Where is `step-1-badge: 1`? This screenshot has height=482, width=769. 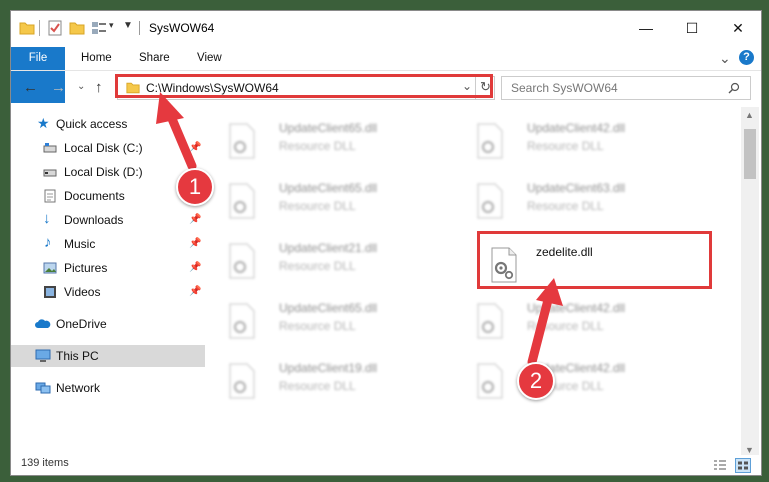
step-1-badge: 1 is located at coordinates (195, 187).